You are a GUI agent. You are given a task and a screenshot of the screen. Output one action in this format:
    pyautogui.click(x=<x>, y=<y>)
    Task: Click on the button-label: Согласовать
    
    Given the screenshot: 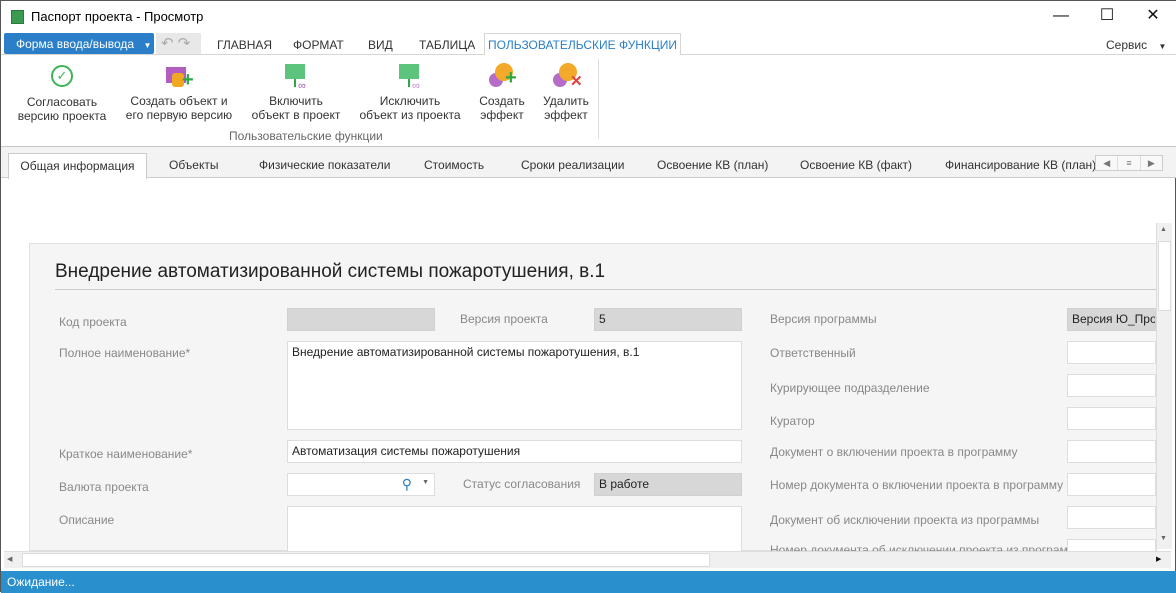 What is the action you would take?
    pyautogui.click(x=62, y=102)
    